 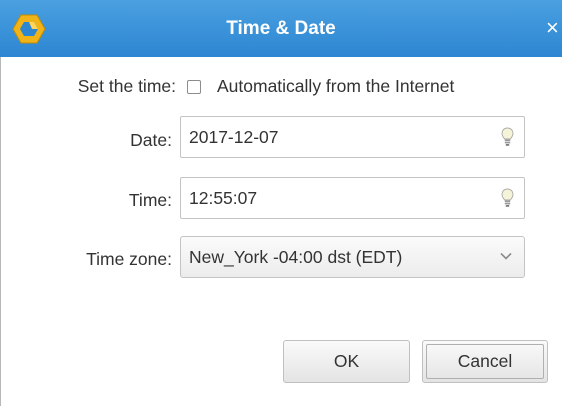 What do you see at coordinates (0, 231) in the screenshot?
I see `window-border` at bounding box center [0, 231].